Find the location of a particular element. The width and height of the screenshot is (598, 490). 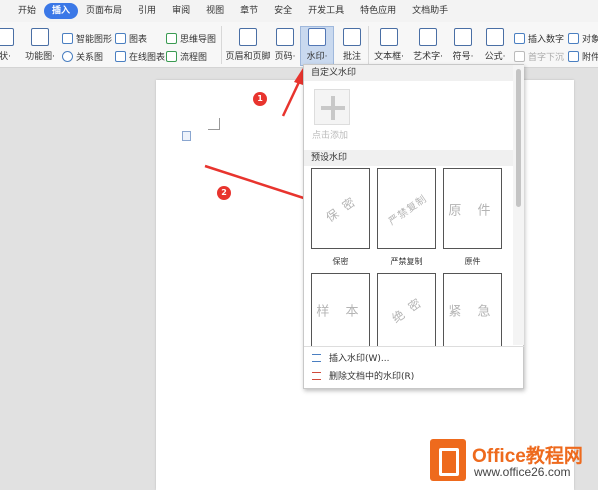

preset-watermark-header: 预设水印 is located at coordinates (410, 158).